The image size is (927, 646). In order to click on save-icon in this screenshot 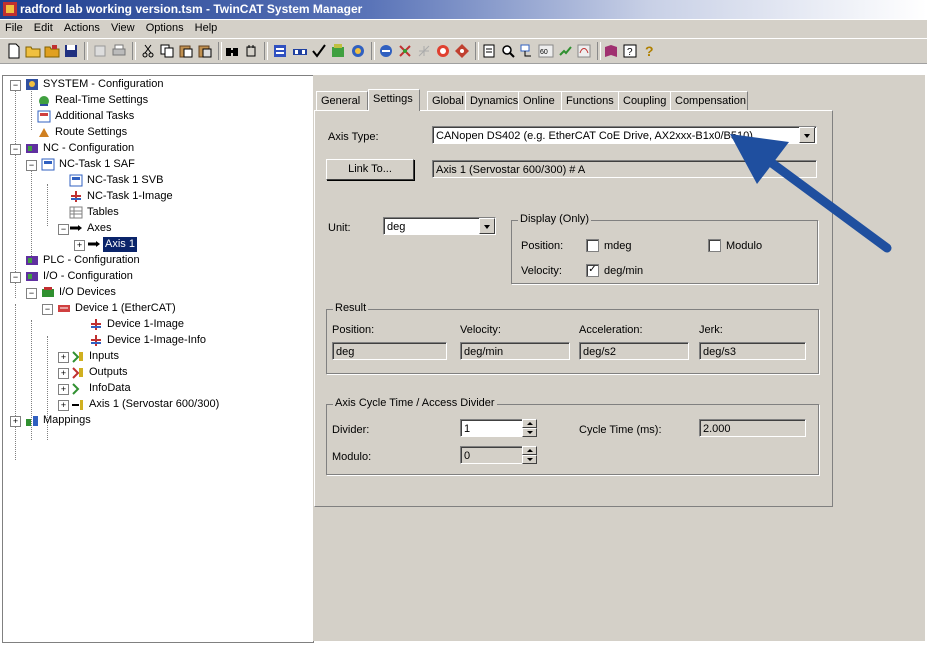, I will do `click(71, 51)`.